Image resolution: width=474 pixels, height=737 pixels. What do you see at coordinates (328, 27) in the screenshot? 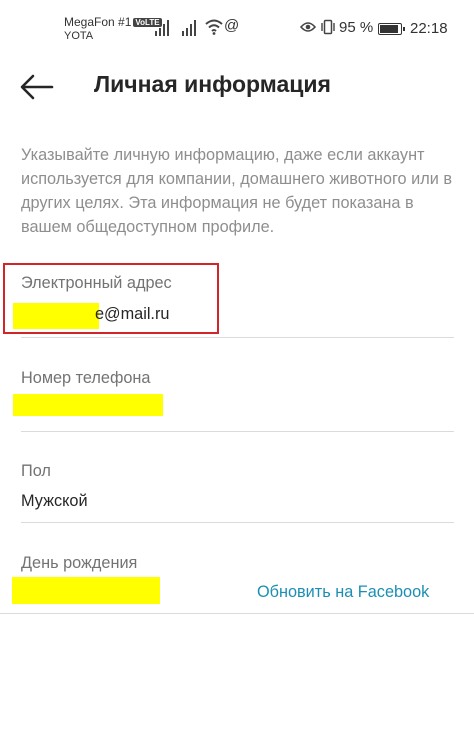
I see `vibrate-icon` at bounding box center [328, 27].